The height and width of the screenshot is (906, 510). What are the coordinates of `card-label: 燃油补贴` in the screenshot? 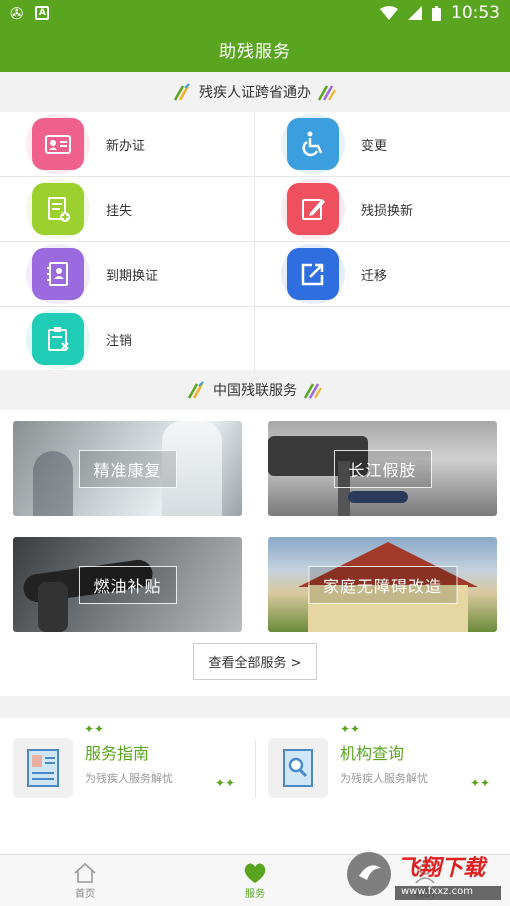 It's located at (127, 584).